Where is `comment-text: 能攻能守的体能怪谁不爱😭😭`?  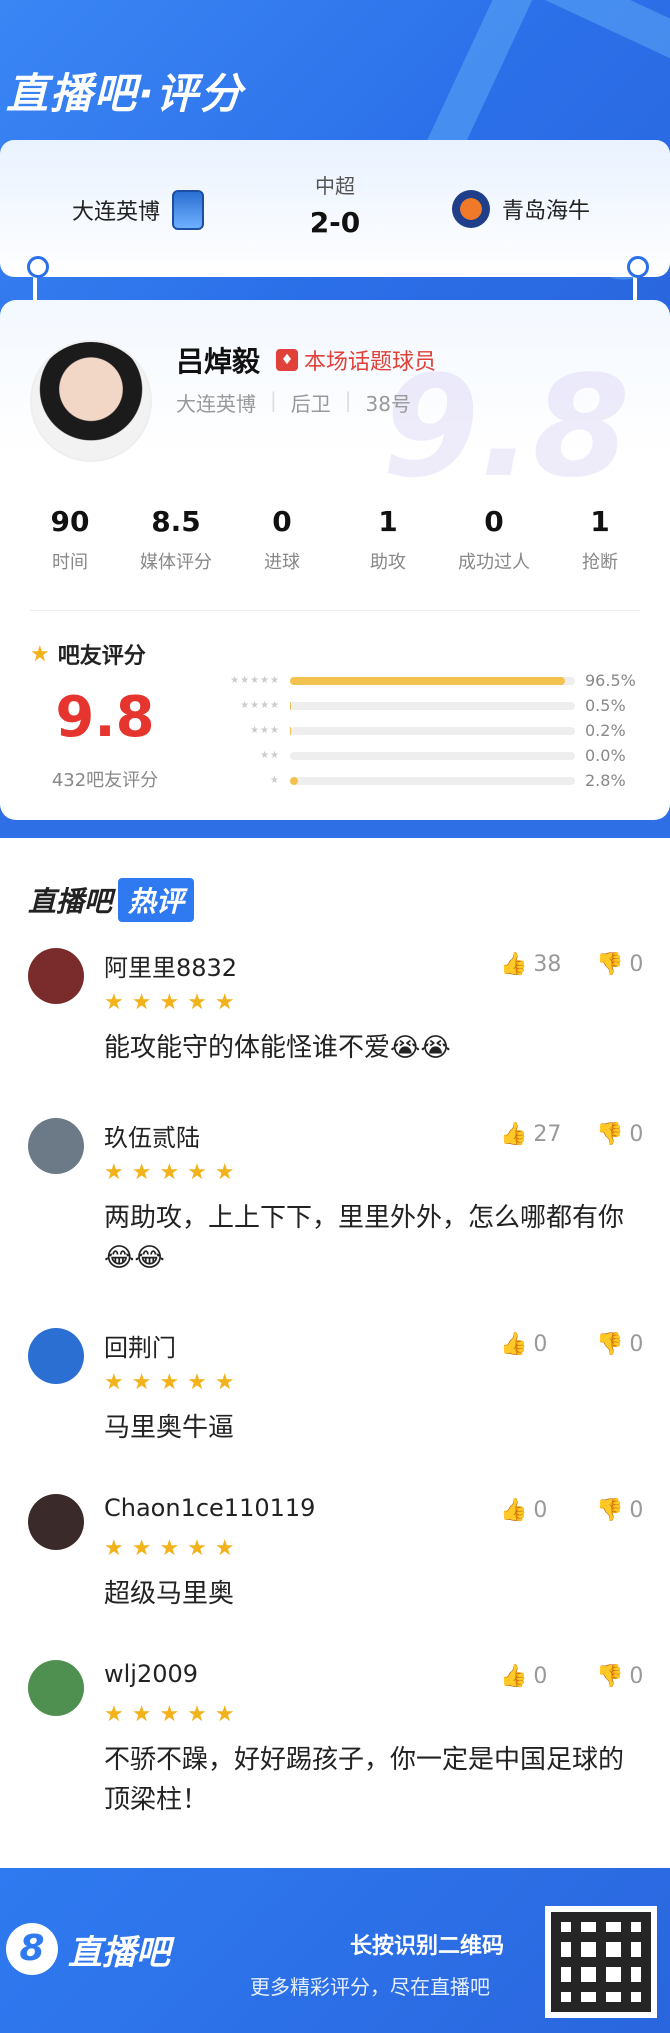
comment-text: 能攻能守的体能怪谁不爱😭😭 is located at coordinates (277, 1048).